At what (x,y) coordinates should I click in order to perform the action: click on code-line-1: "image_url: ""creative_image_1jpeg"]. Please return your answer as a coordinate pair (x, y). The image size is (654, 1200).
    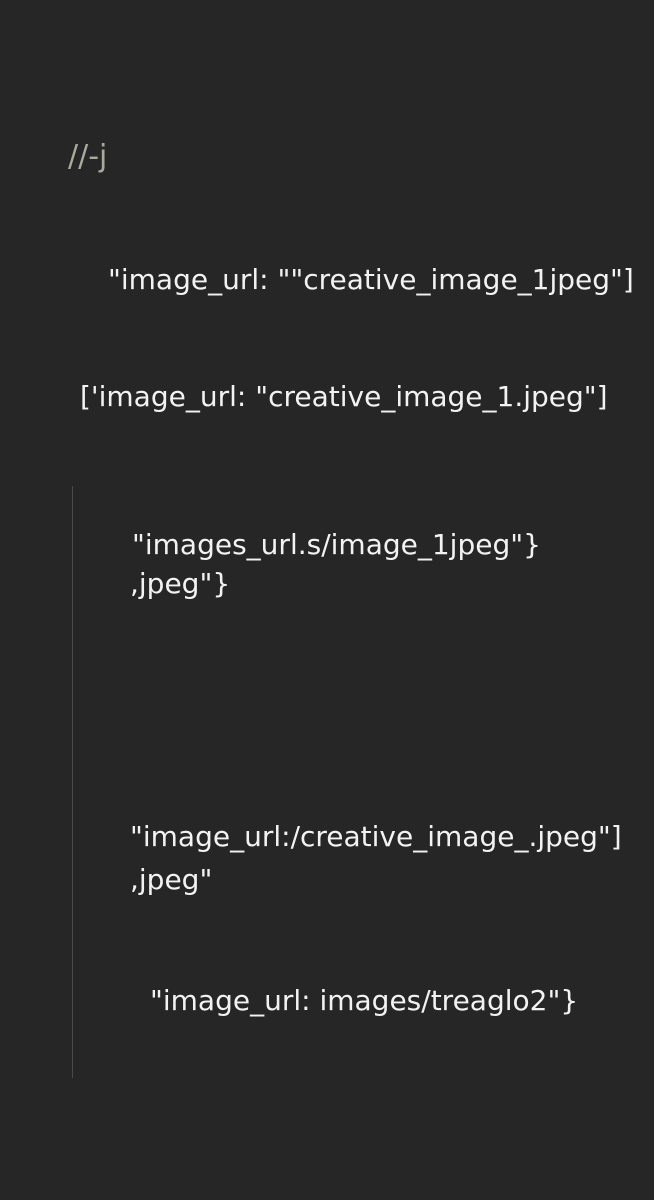
    Looking at the image, I should click on (371, 279).